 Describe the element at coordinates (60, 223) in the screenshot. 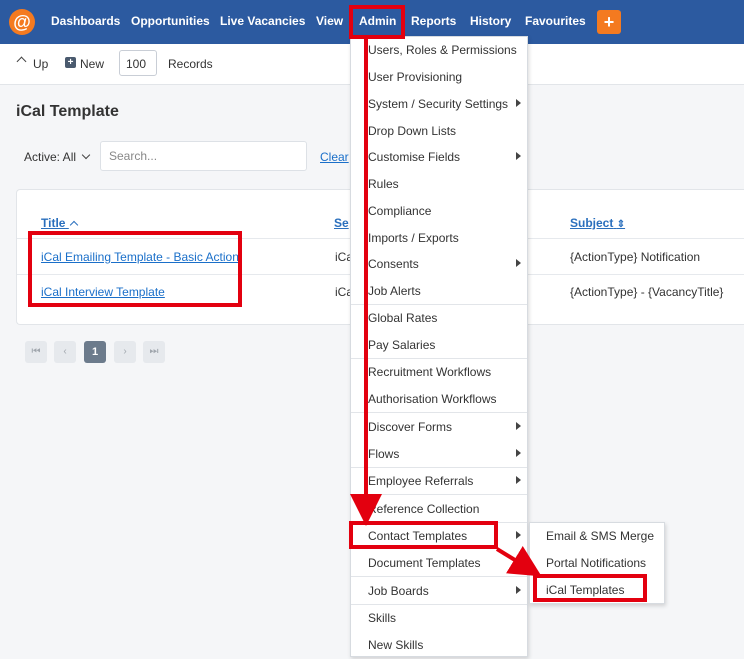

I see `column-header-title: Title` at that location.